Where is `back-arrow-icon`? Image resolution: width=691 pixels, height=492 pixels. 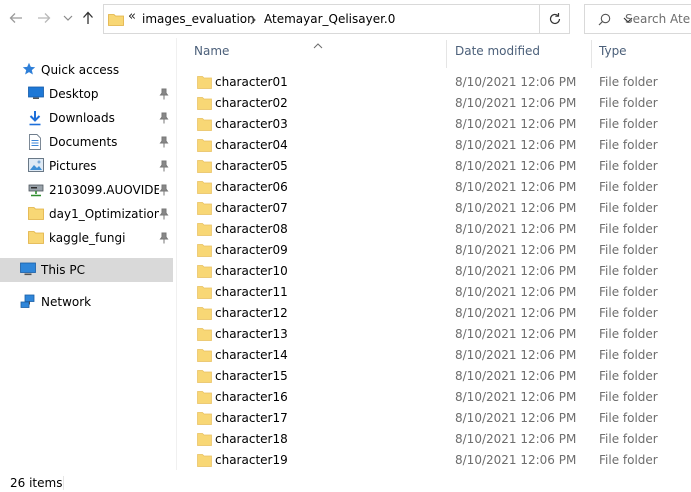
back-arrow-icon is located at coordinates (16, 18).